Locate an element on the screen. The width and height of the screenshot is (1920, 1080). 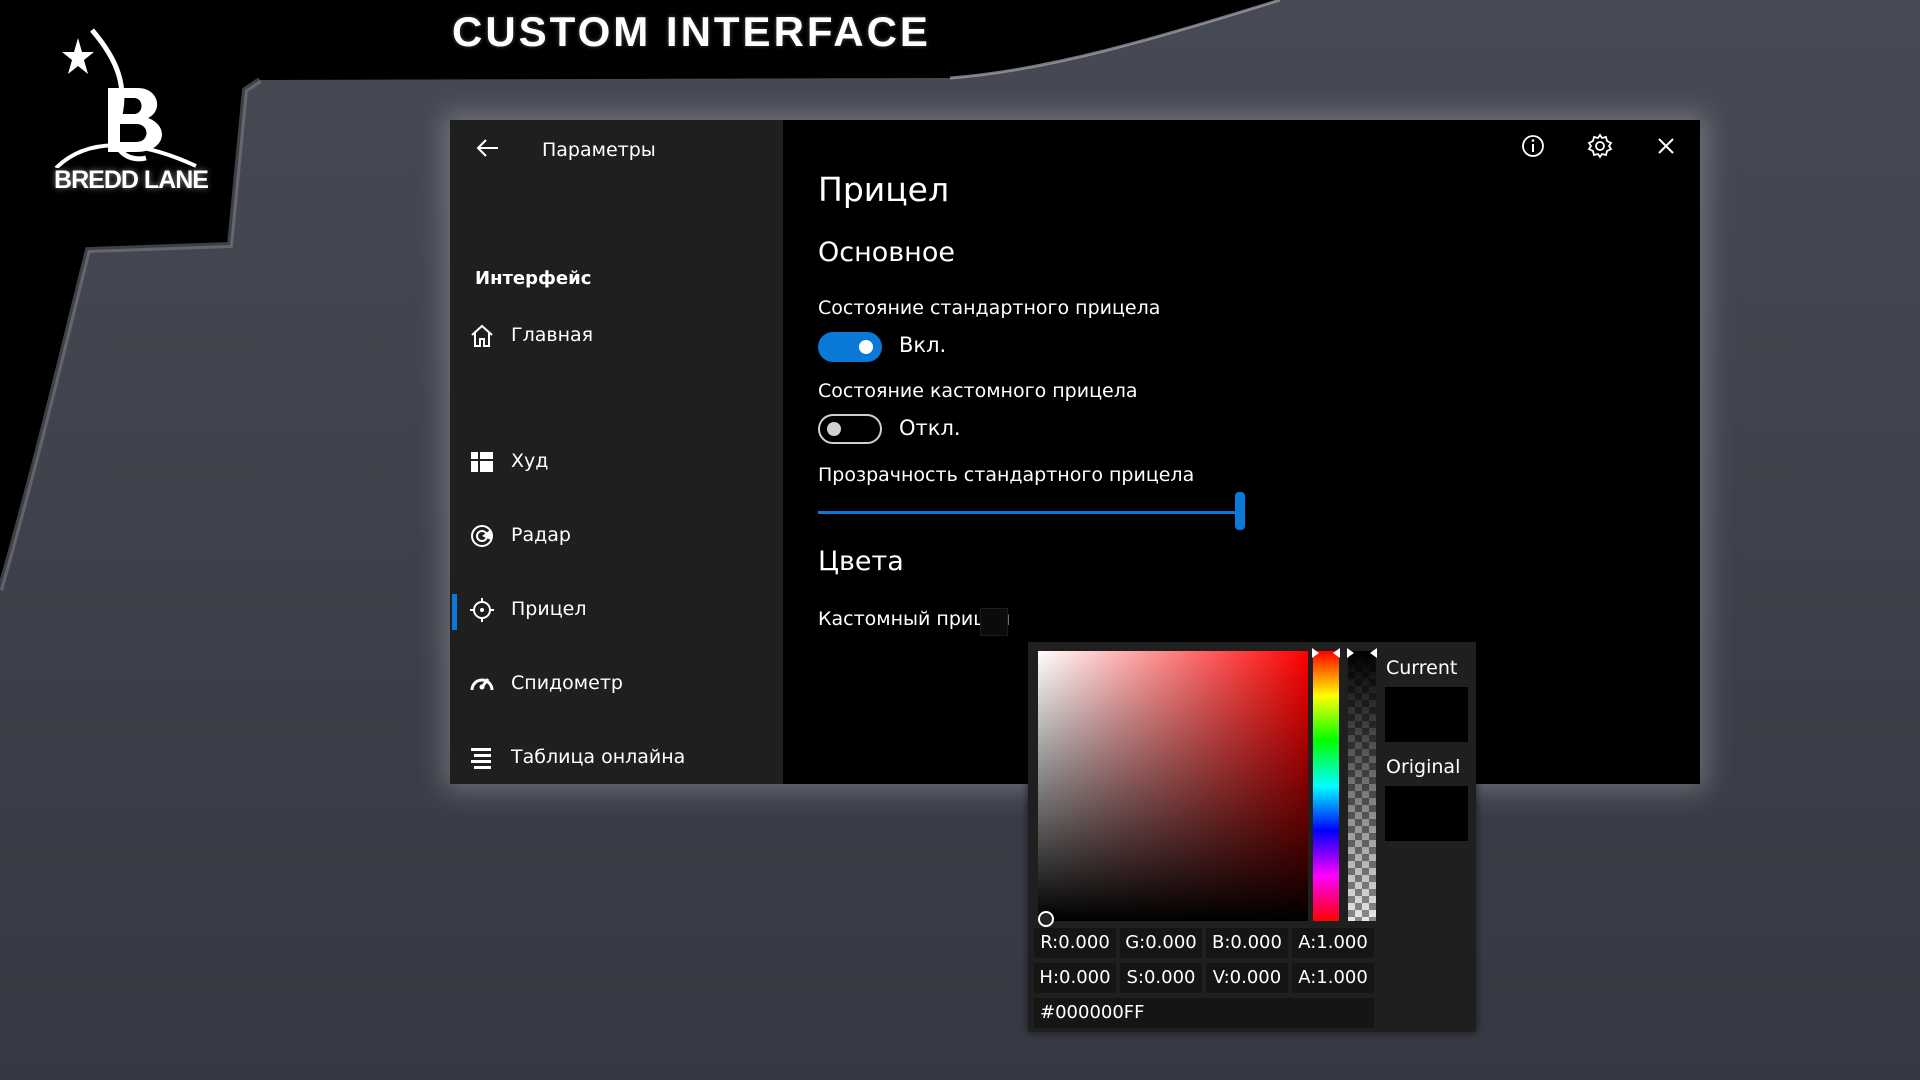
standard-crosshair-label: Состояние стандартного прицела is located at coordinates (989, 308).